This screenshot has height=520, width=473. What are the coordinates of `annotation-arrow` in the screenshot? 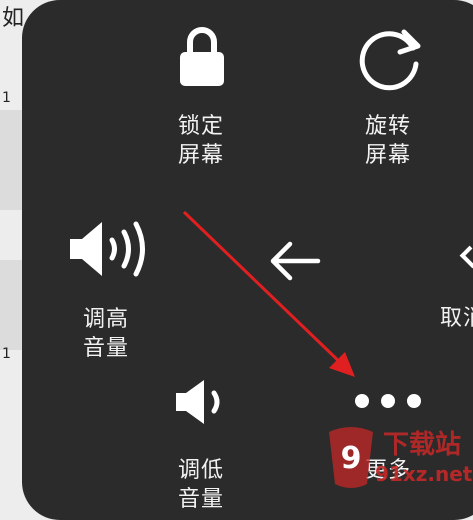 It's located at (268, 293).